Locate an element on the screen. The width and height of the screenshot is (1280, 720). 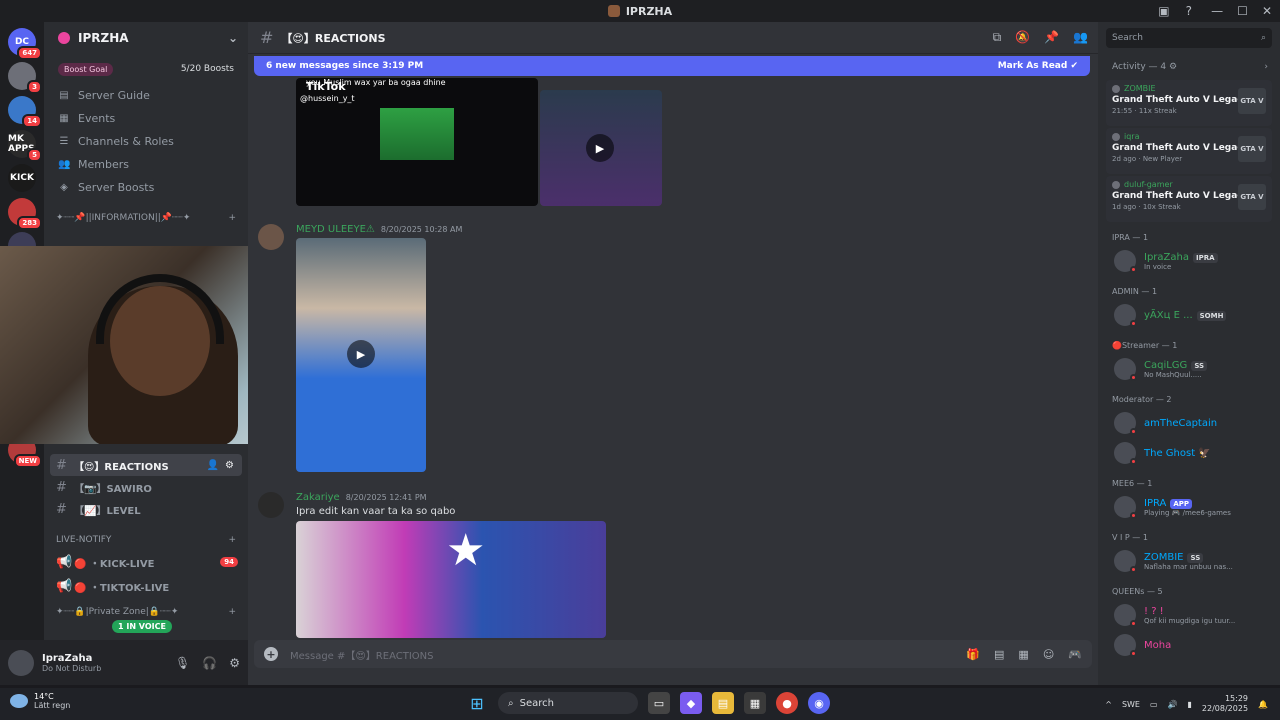
chevron-up-icon: ^ is located at coordinates (1108, 704).